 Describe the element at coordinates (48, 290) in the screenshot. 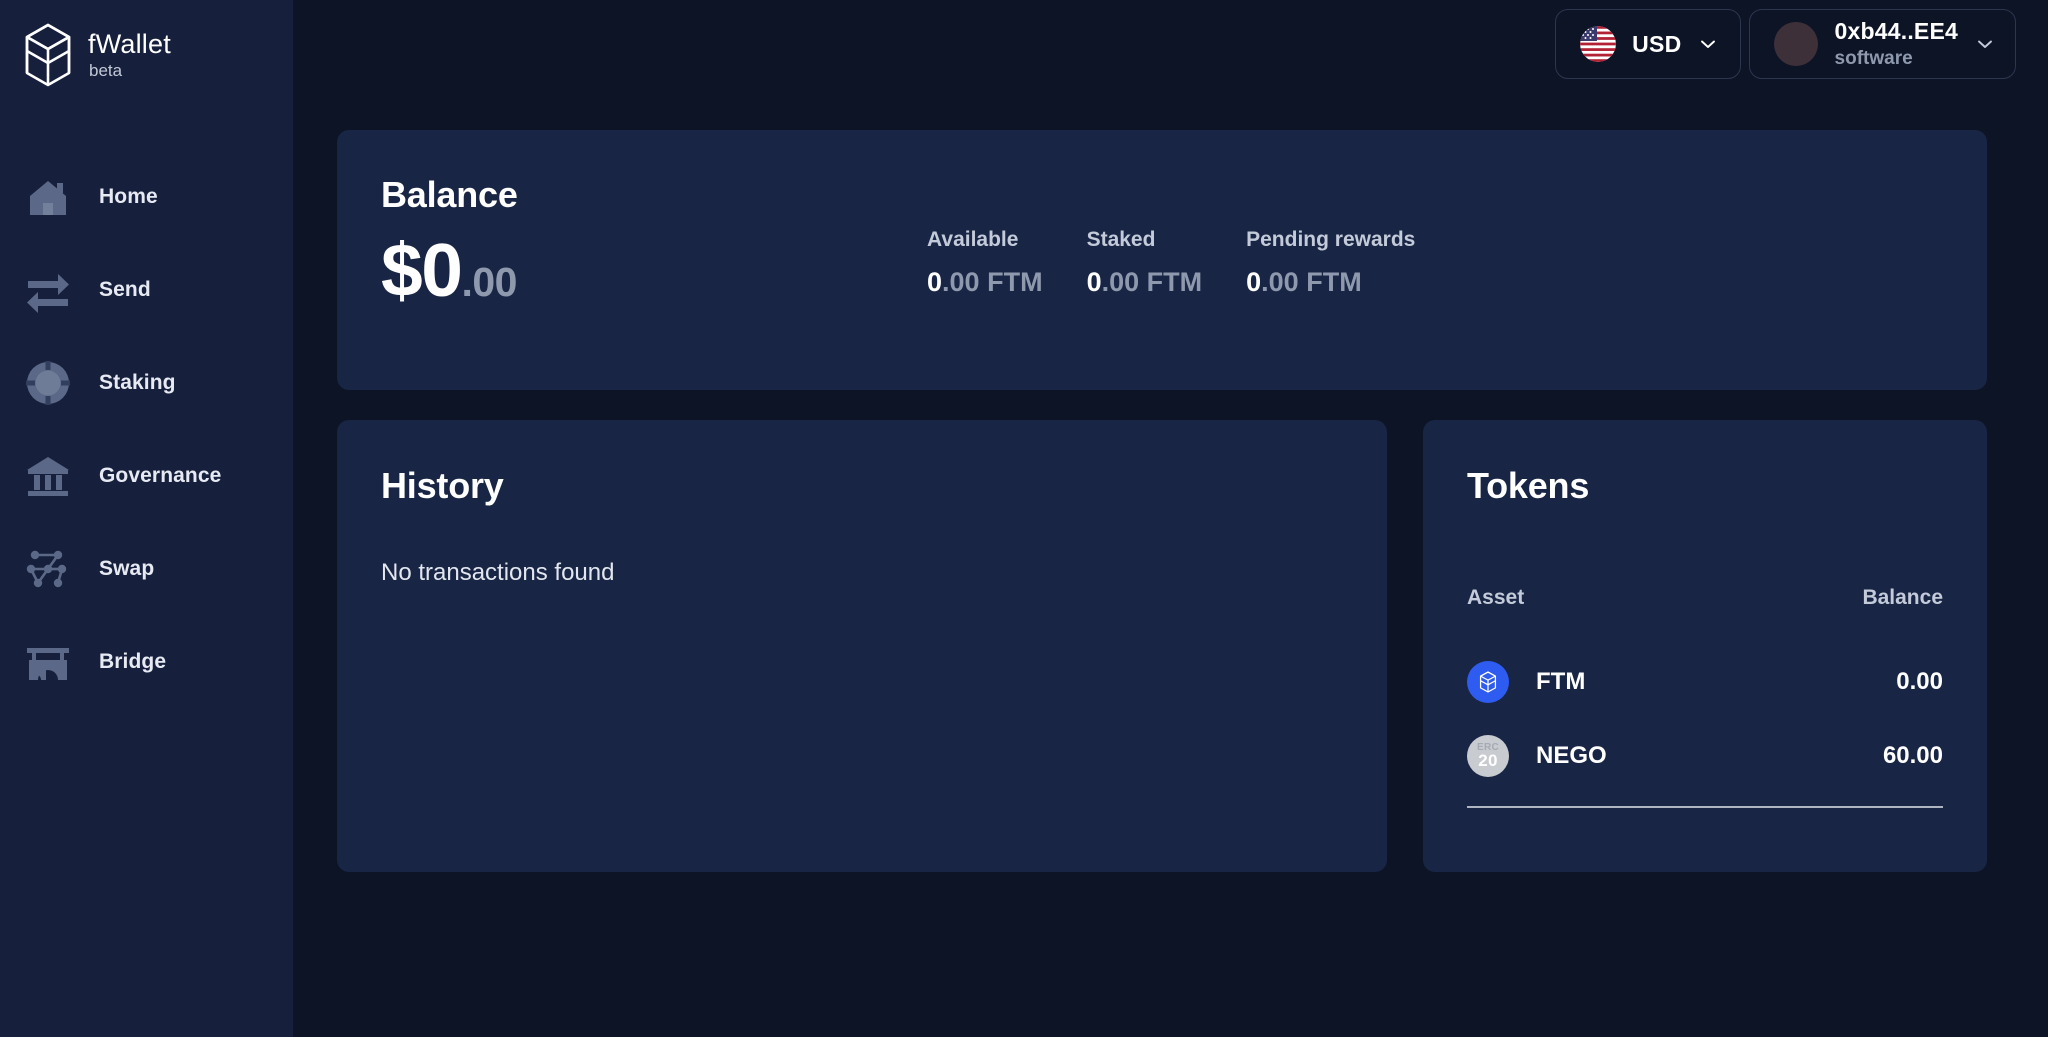

I see `send-arrows-icon` at that location.